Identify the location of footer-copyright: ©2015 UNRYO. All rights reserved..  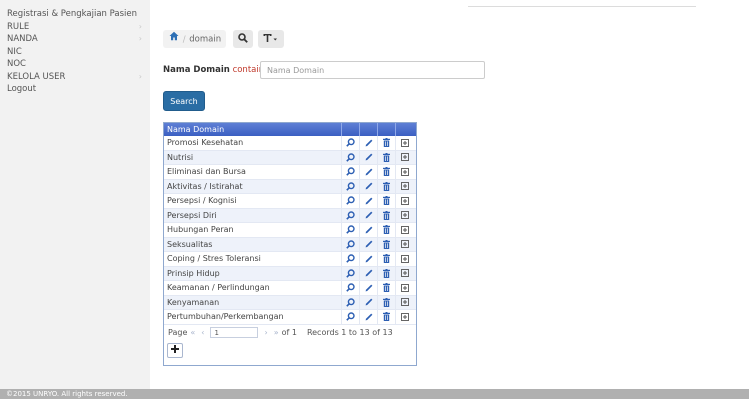
(374, 394).